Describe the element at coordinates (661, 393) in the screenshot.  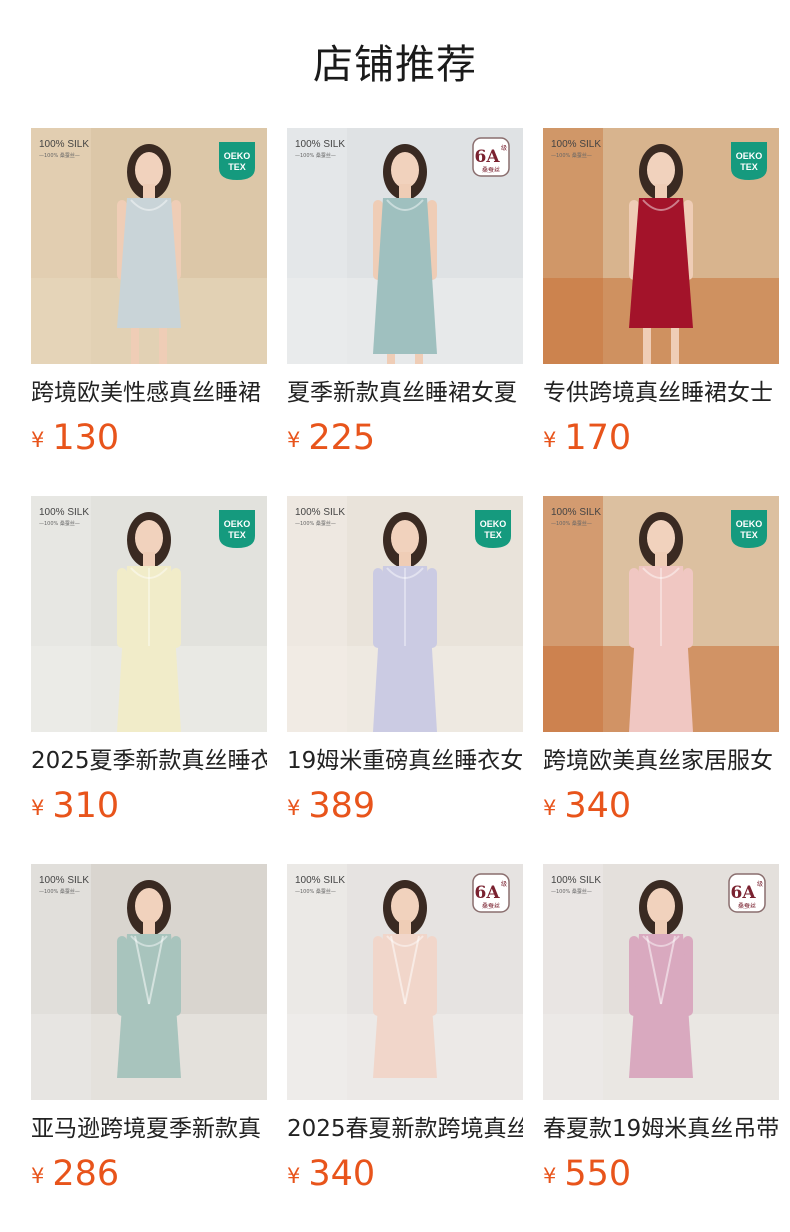
I see `product-name: 专供跨境真丝睡裙女士` at that location.